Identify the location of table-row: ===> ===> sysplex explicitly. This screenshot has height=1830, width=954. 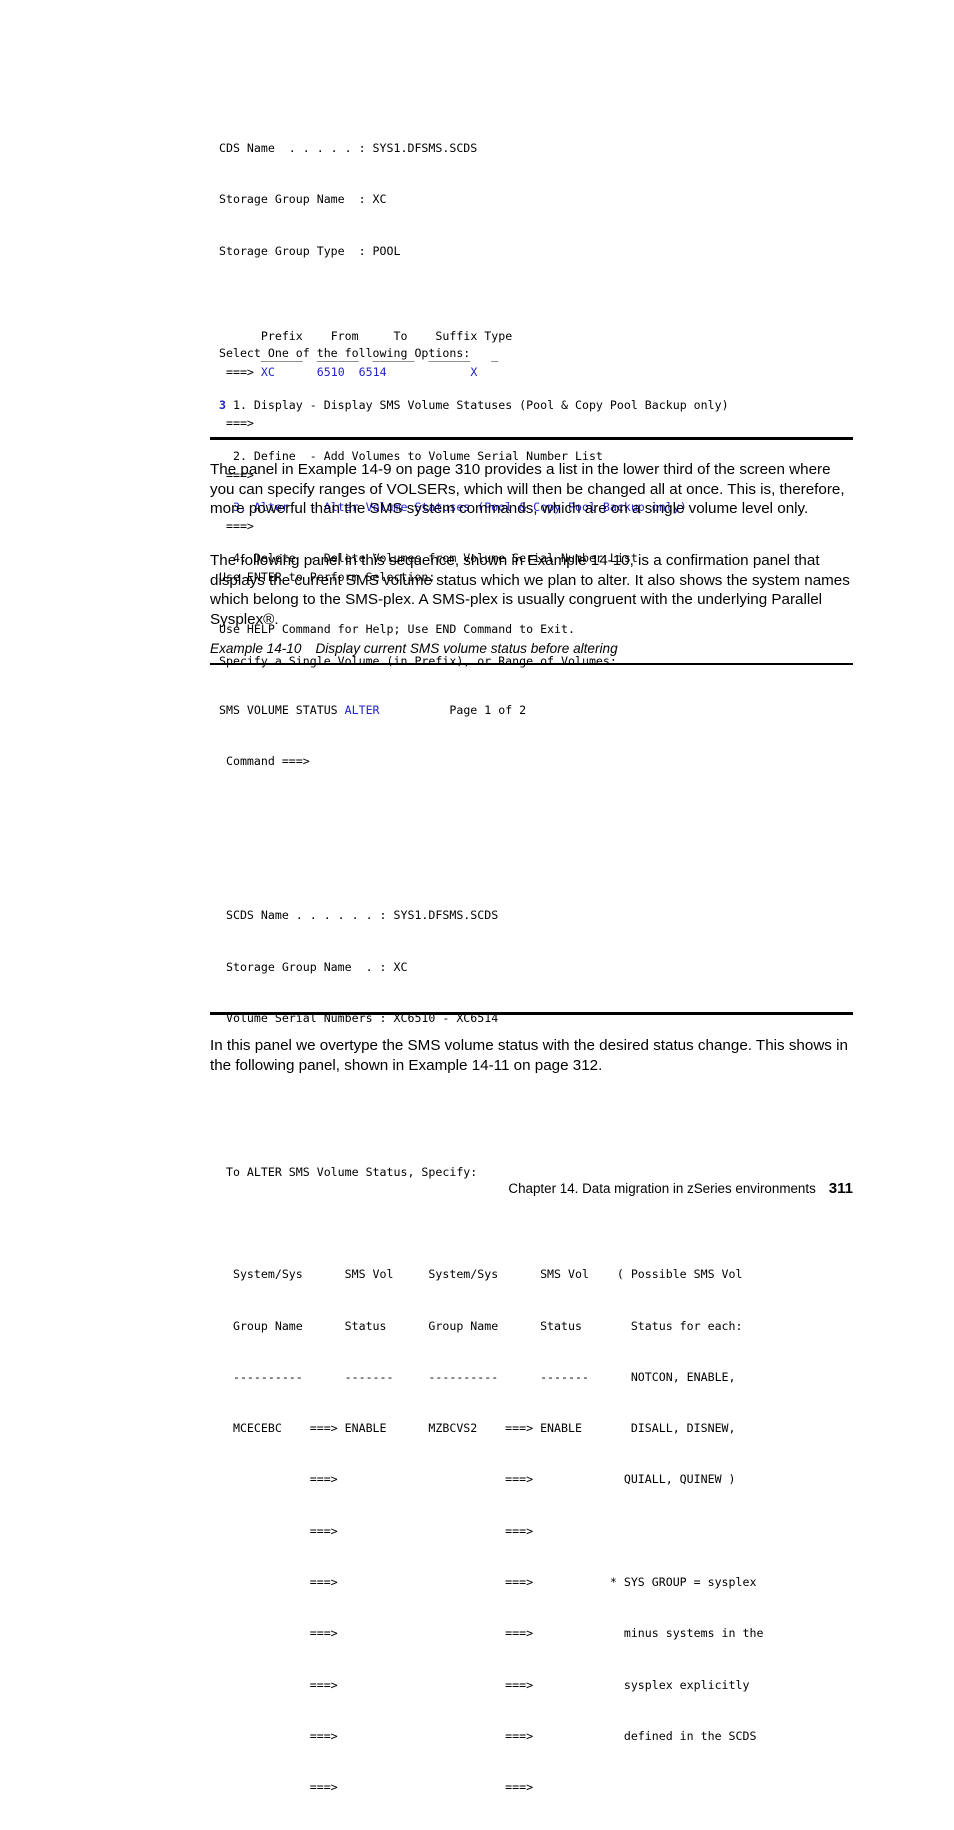
(491, 1685).